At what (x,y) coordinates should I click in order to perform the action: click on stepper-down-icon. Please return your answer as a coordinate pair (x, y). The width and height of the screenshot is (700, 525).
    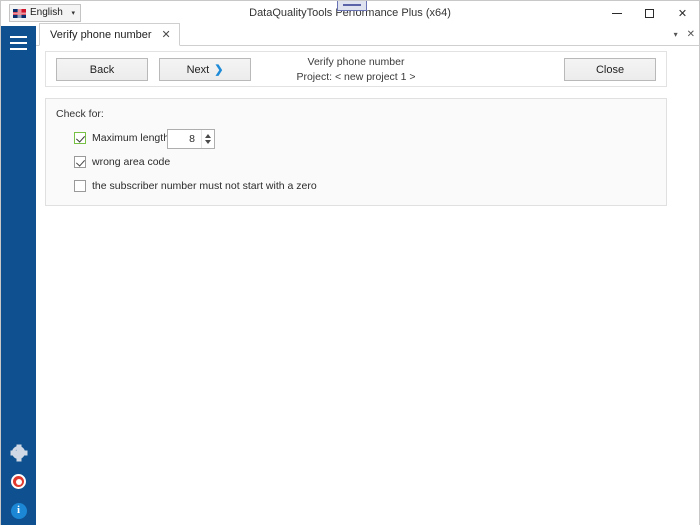
    Looking at the image, I should click on (208, 142).